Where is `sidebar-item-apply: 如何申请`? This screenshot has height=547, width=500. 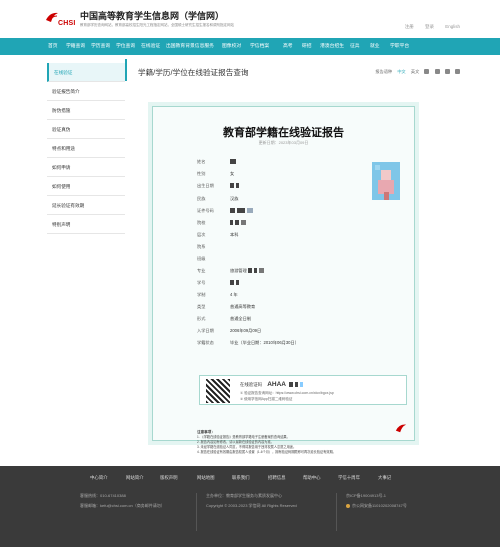
sidebar-item-apply: 如何申请 is located at coordinates (86, 167).